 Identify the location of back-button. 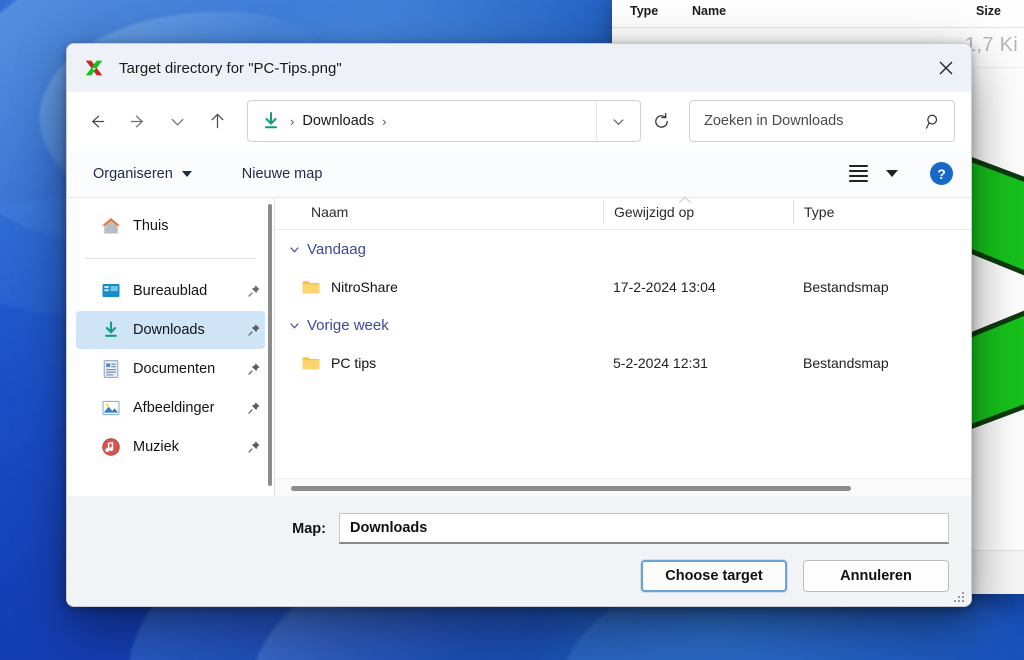
(97, 121).